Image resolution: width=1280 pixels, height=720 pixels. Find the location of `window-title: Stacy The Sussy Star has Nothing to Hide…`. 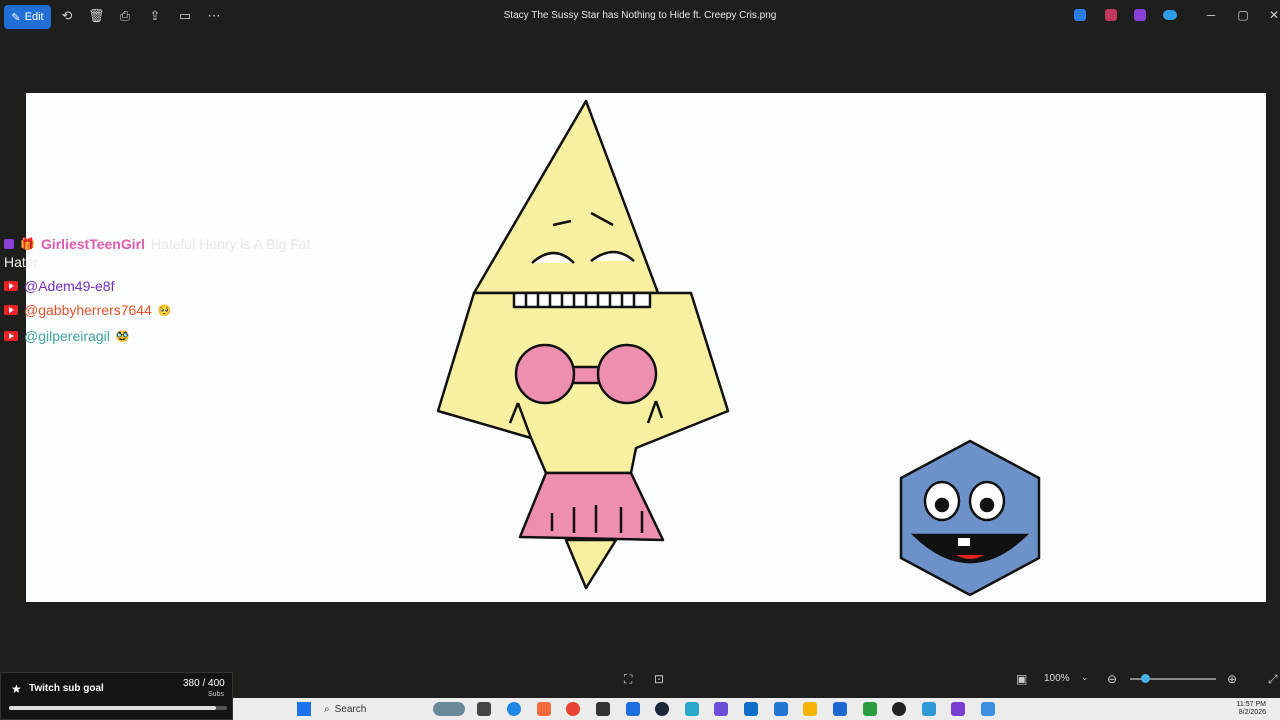

window-title: Stacy The Sussy Star has Nothing to Hide… is located at coordinates (640, 15).